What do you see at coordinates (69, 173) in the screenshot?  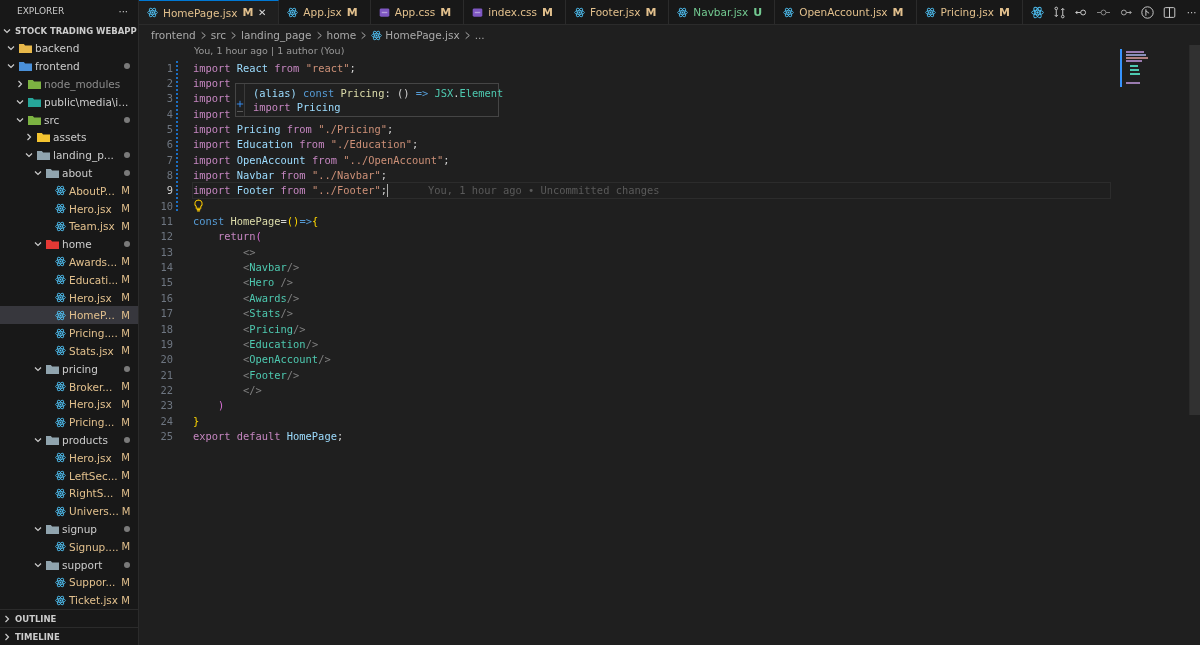 I see `tree-item: about` at bounding box center [69, 173].